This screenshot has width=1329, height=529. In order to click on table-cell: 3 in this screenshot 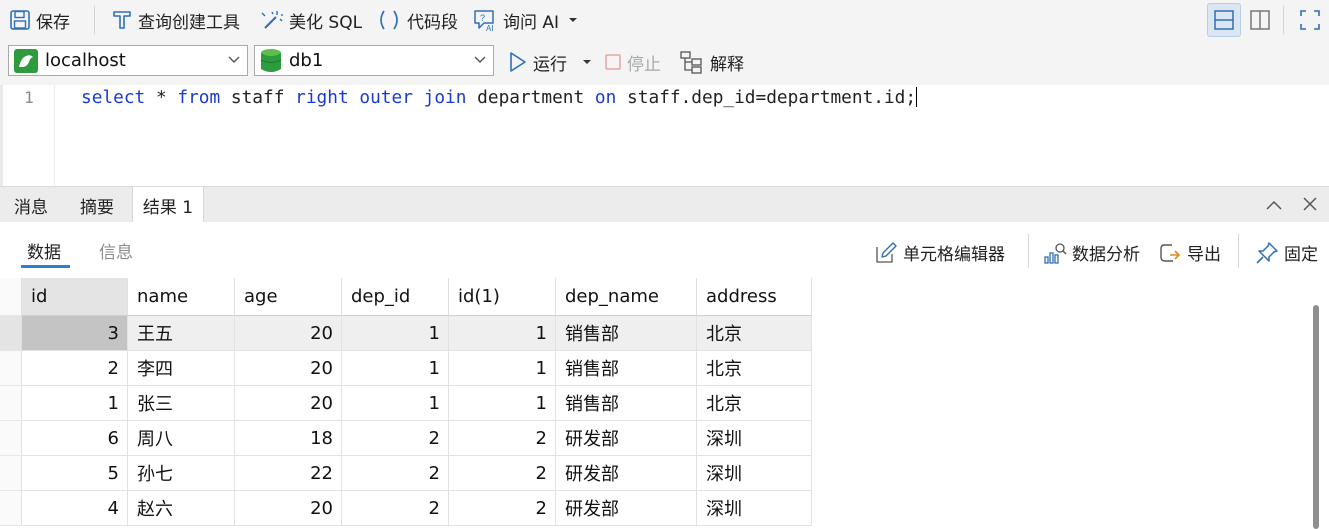, I will do `click(75, 333)`.